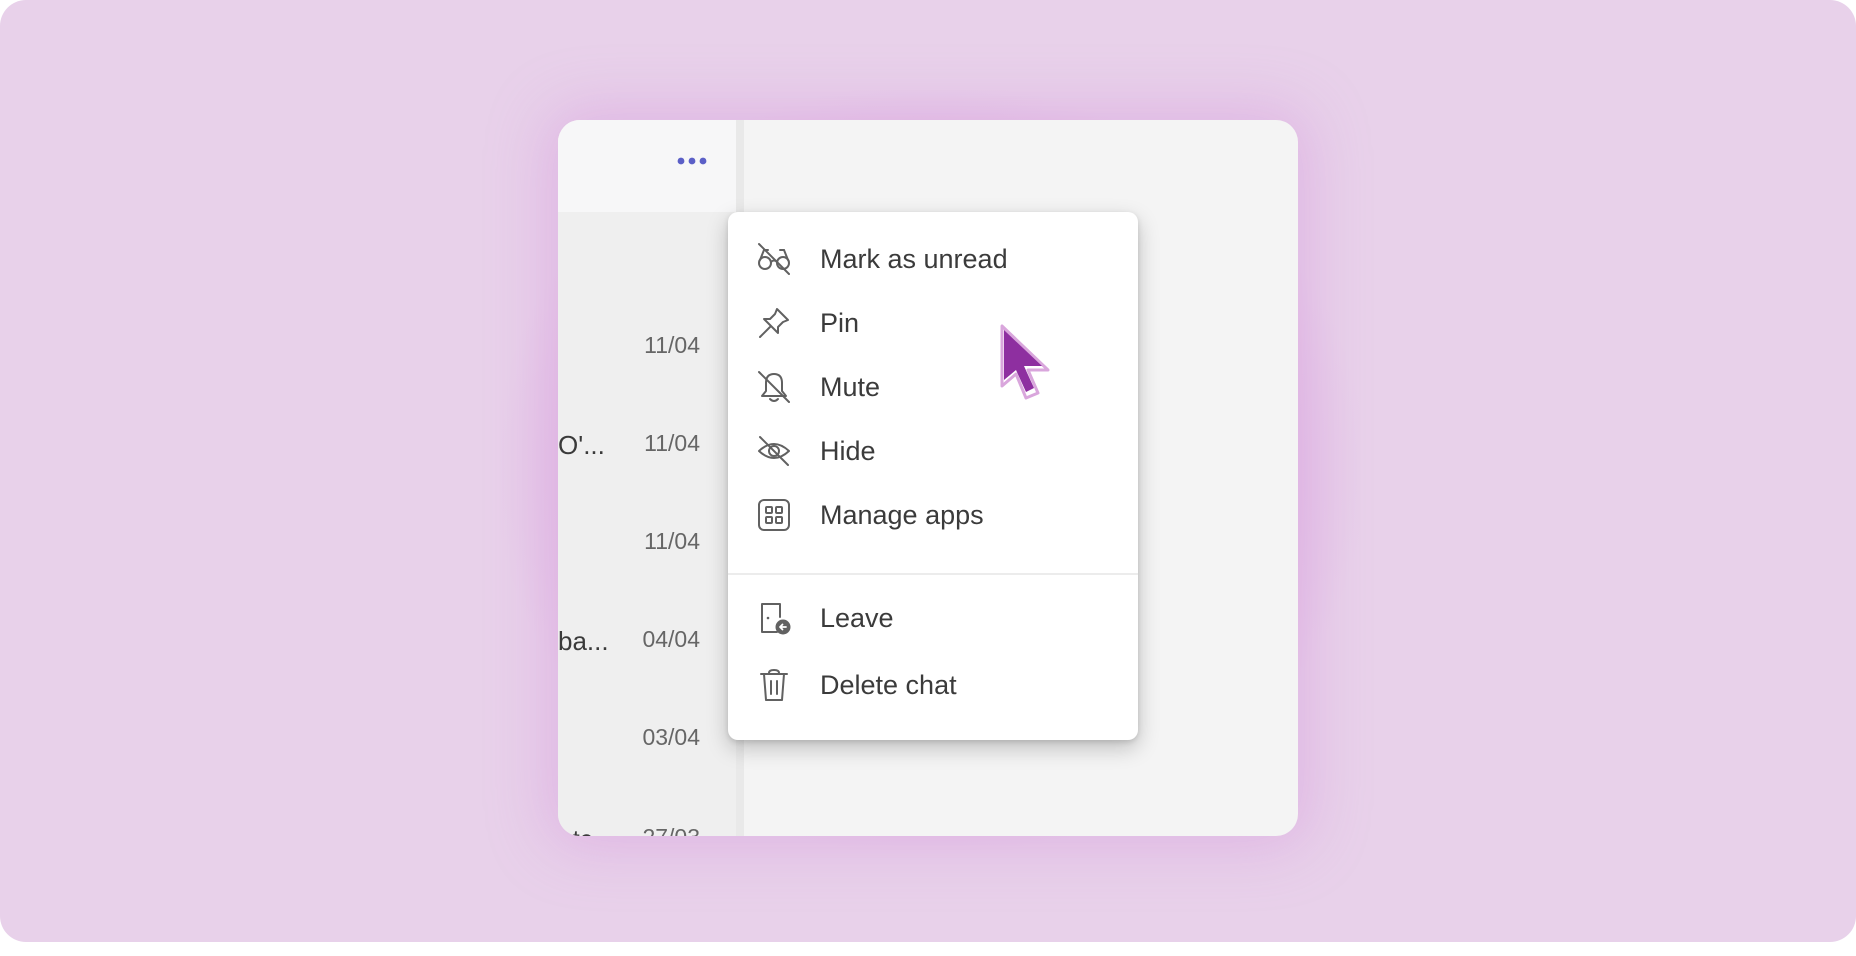 The image size is (1856, 956). I want to click on menu-item-label: Hide, so click(848, 450).